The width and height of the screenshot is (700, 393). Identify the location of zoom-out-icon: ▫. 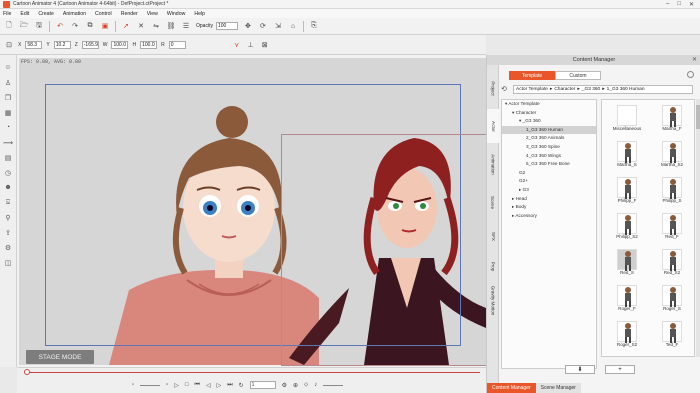
(133, 385).